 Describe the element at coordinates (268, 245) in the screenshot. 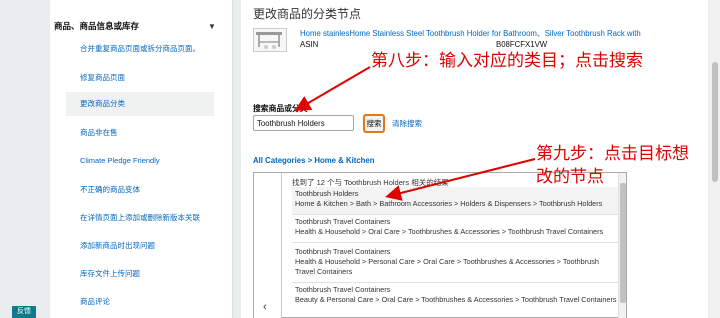

I see `back-button: ‹` at that location.